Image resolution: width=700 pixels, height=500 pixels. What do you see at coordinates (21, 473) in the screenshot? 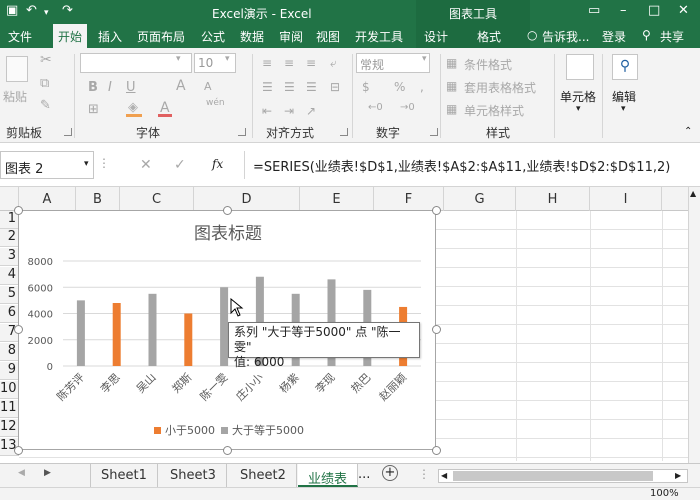
I see `prev-sheet-icon: ◀` at bounding box center [21, 473].